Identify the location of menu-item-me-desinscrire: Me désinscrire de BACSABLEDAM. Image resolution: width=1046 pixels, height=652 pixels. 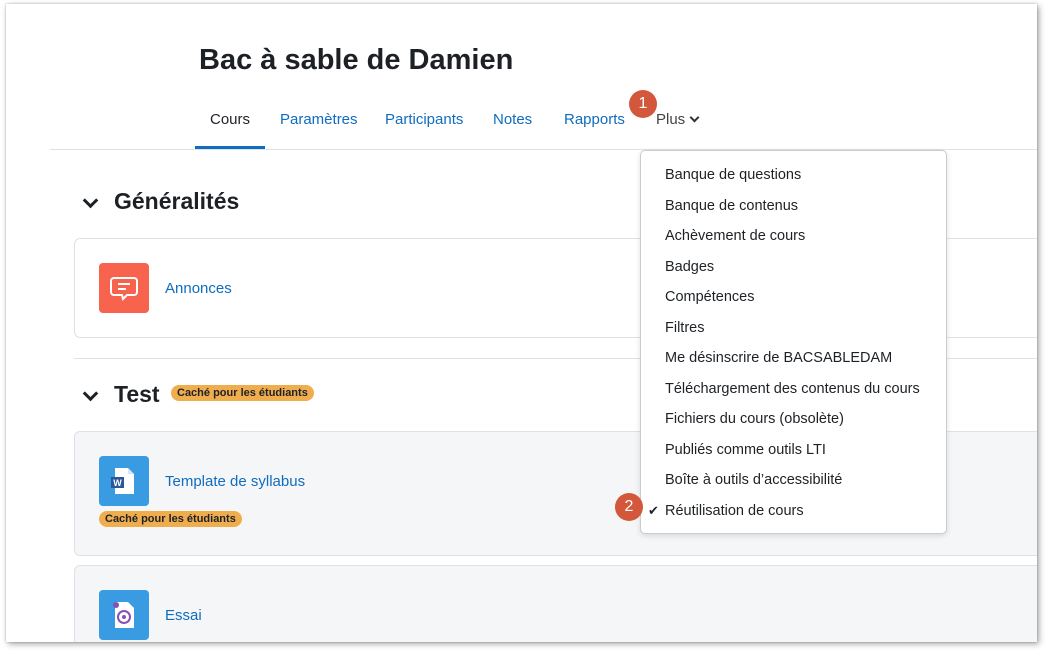
(778, 358).